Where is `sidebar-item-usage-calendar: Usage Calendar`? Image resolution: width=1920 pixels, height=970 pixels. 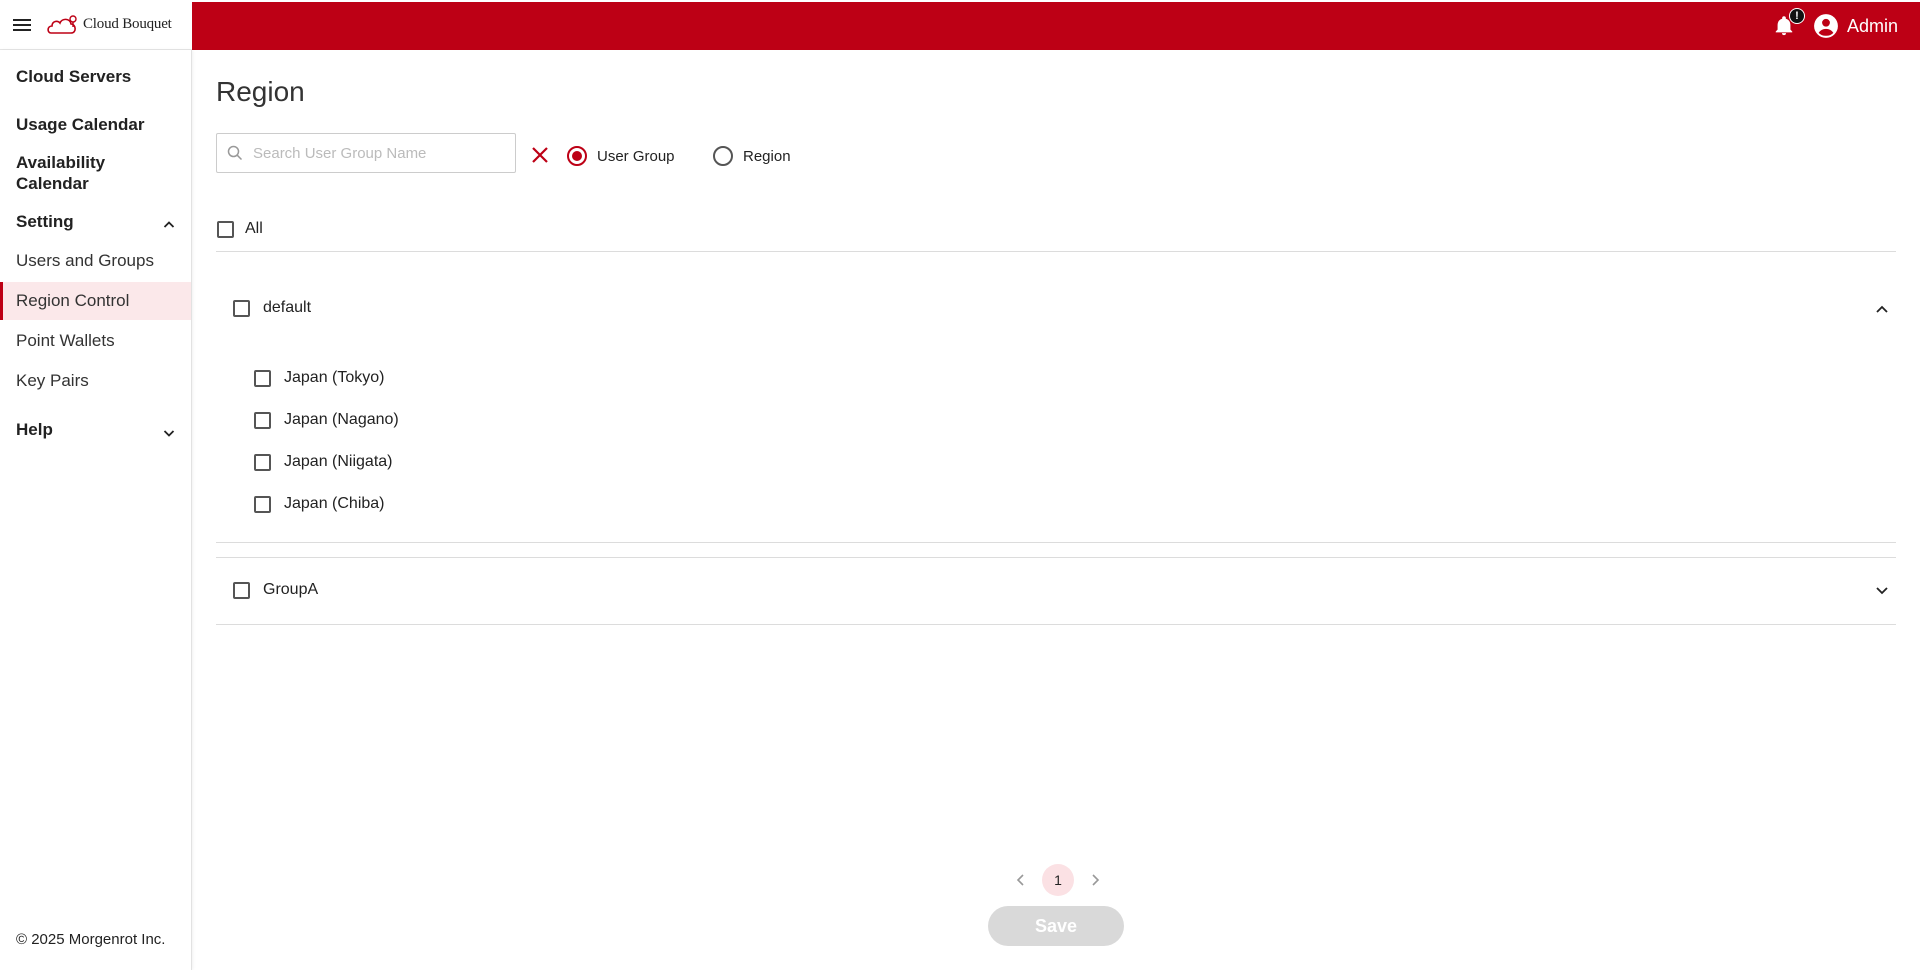 sidebar-item-usage-calendar: Usage Calendar is located at coordinates (95, 125).